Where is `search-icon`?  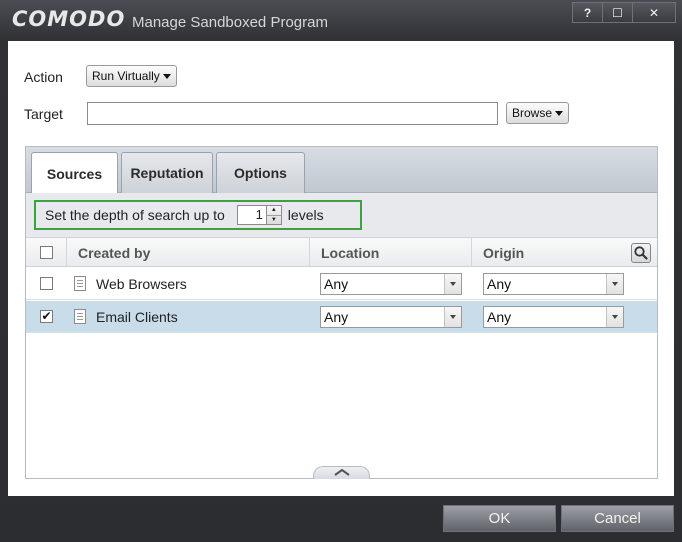
search-icon is located at coordinates (641, 253).